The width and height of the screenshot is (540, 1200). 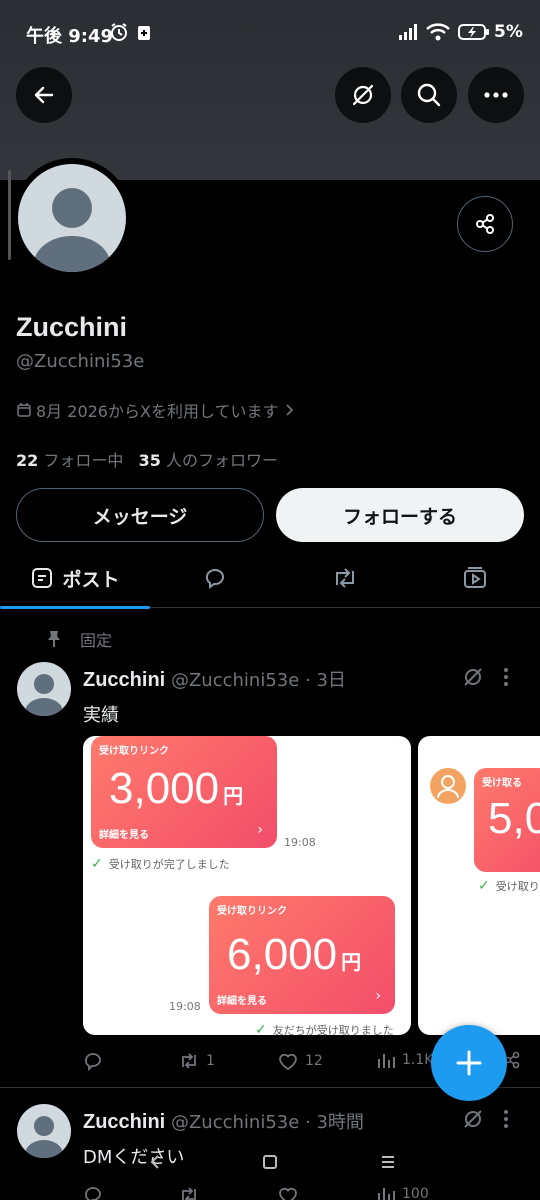 I want to click on grok-button, so click(x=363, y=95).